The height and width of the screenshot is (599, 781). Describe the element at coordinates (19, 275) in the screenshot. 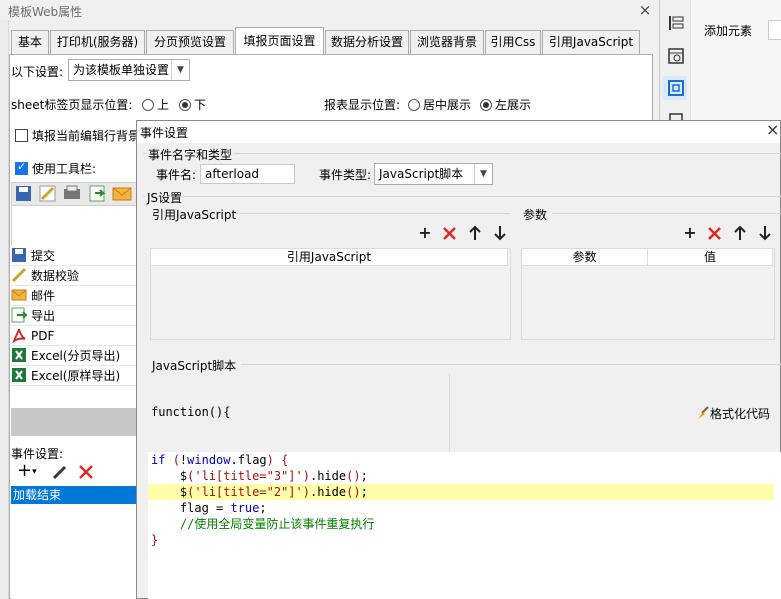

I see `pencil-check-icon` at that location.